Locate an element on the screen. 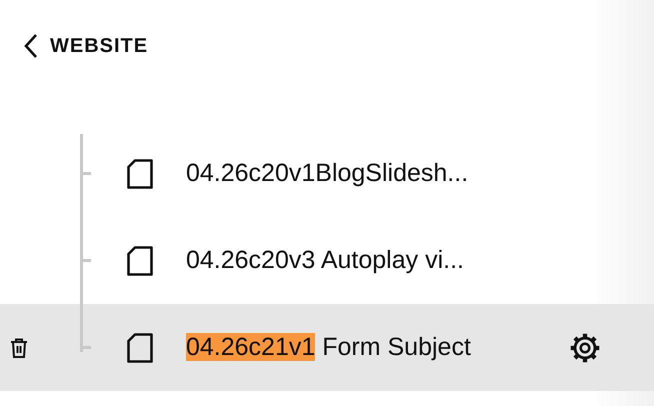 The image size is (654, 406). back-button: WEBSITE is located at coordinates (86, 46).